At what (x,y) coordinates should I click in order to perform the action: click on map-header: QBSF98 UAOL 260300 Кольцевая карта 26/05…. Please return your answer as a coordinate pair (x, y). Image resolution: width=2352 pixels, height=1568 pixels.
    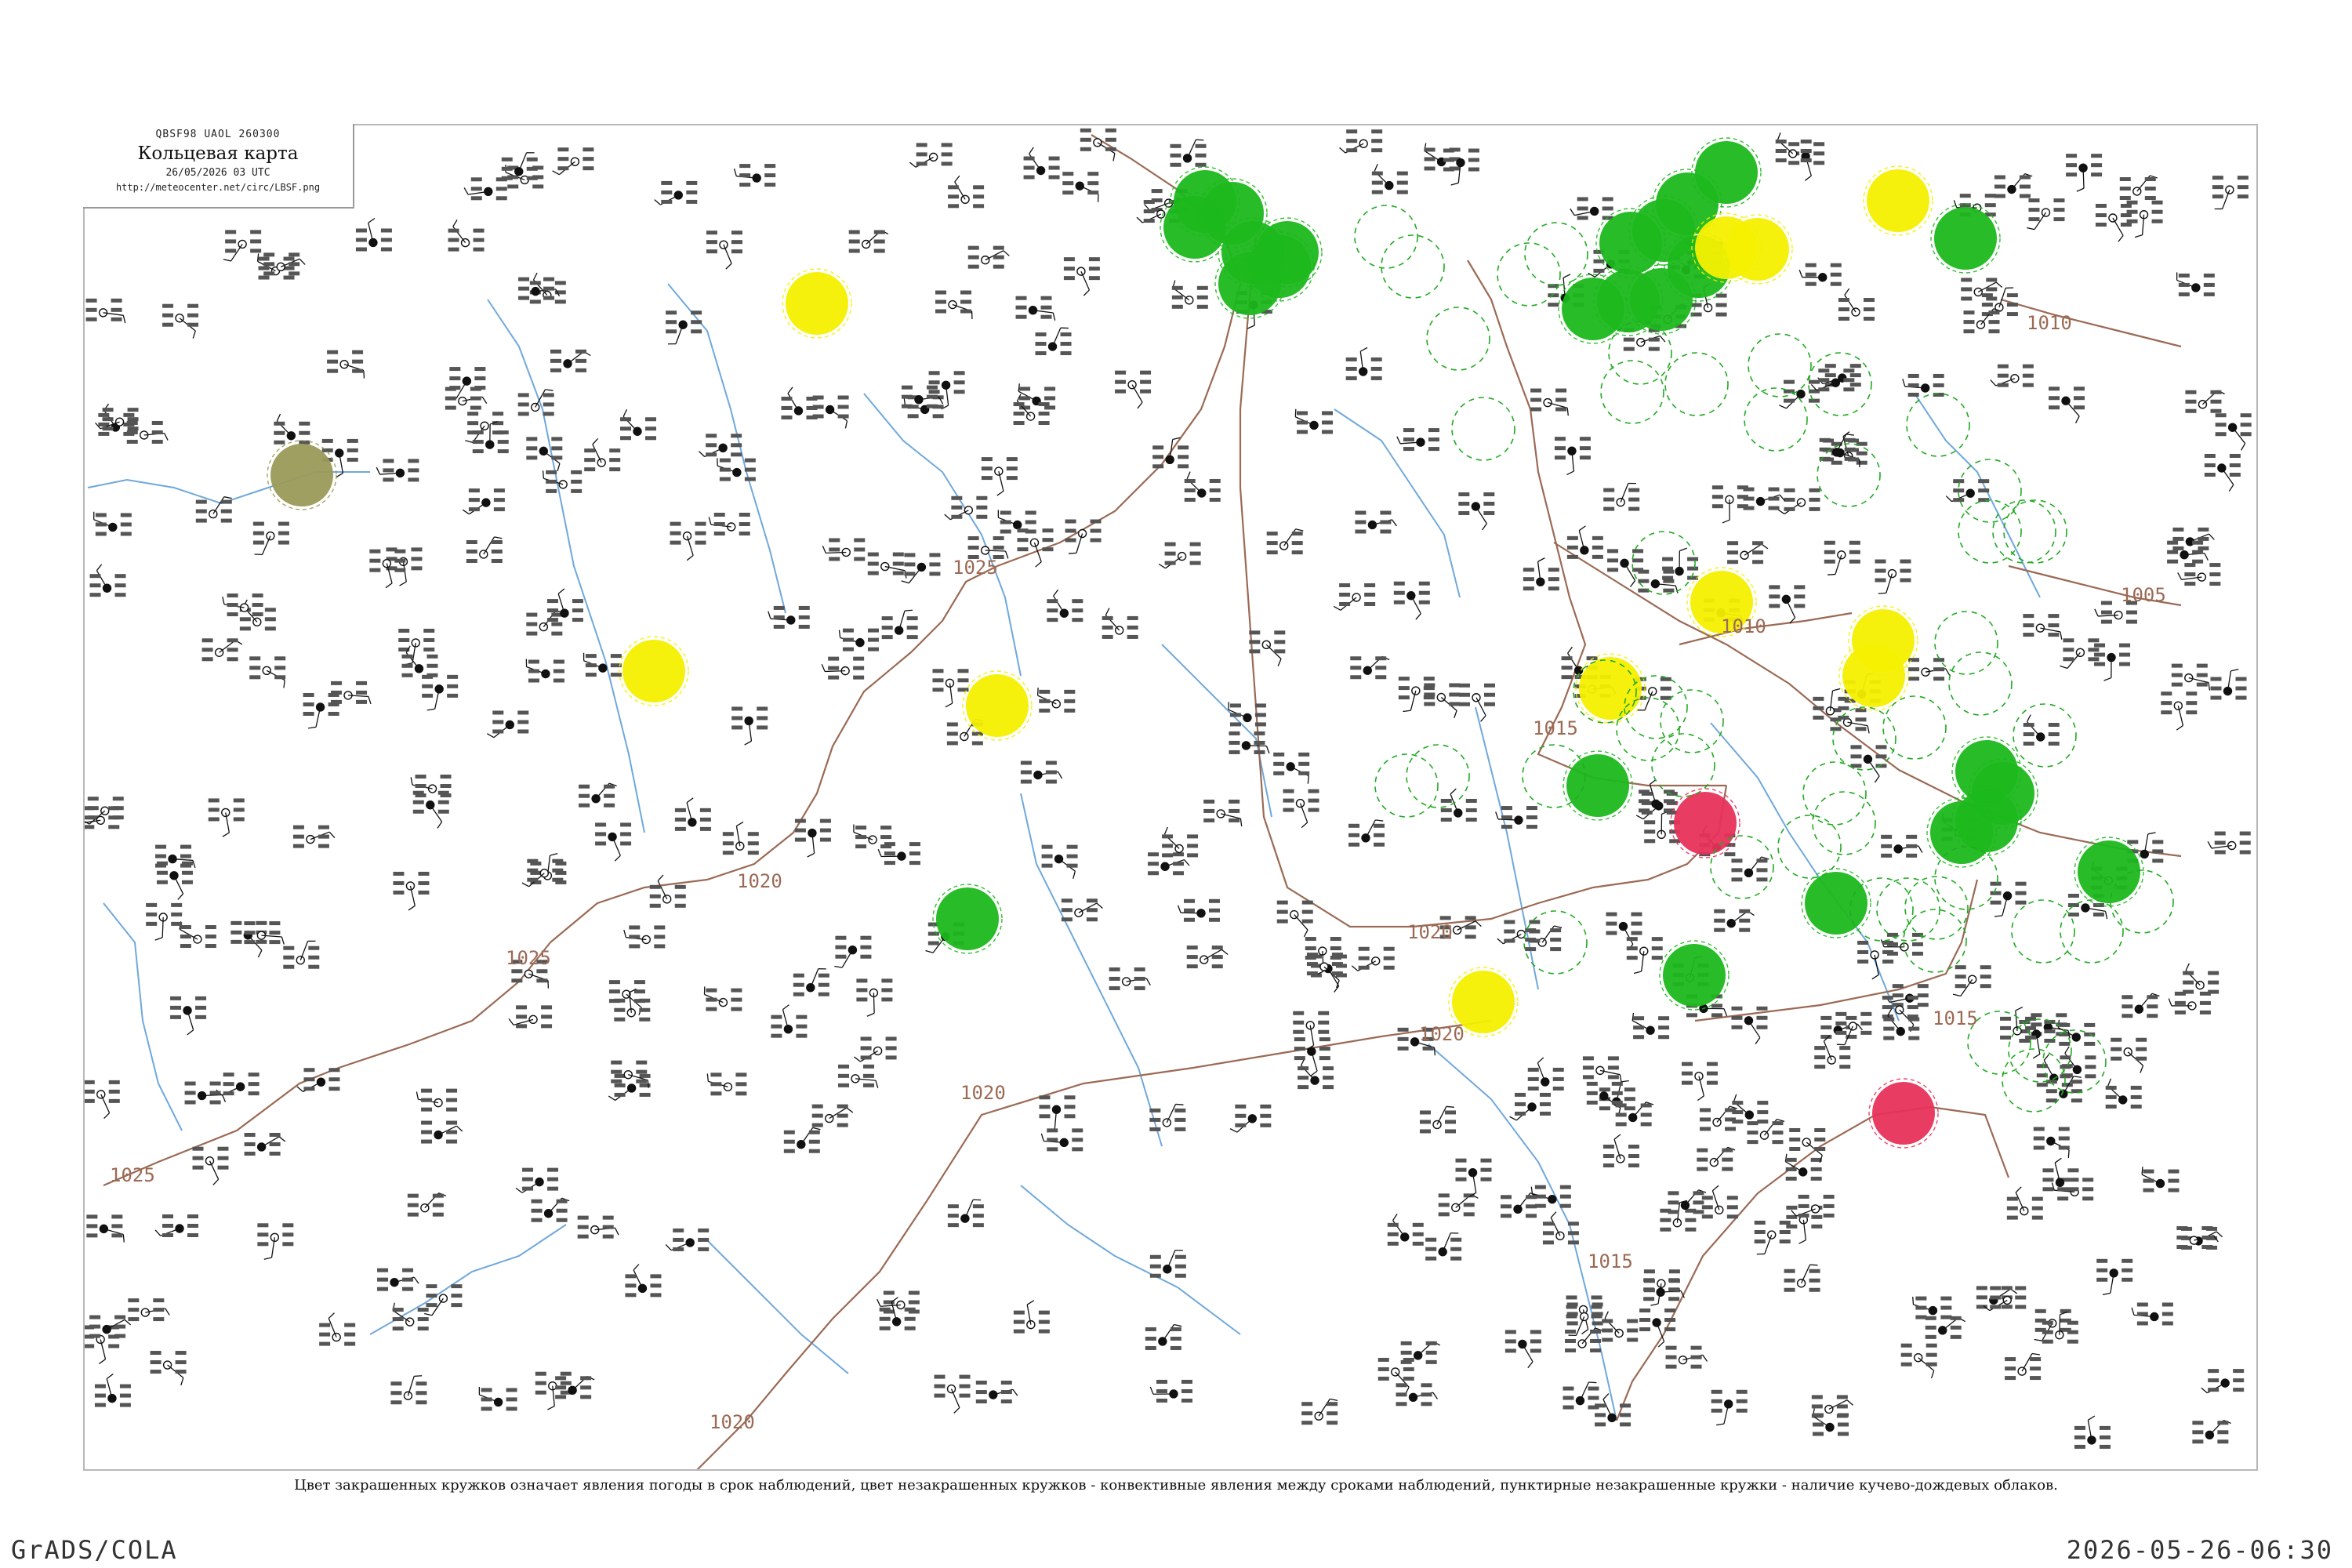
    Looking at the image, I should click on (219, 166).